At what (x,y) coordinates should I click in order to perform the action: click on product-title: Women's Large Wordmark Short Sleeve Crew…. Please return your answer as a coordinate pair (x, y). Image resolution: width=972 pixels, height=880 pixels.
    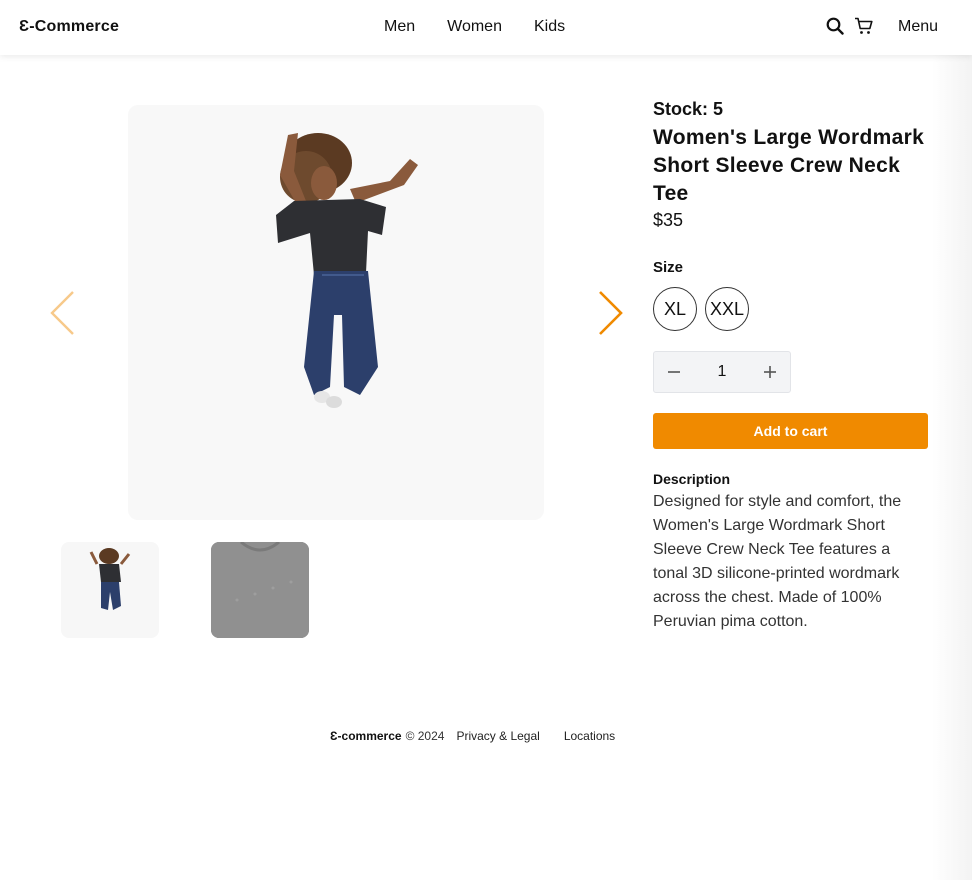
    Looking at the image, I should click on (789, 165).